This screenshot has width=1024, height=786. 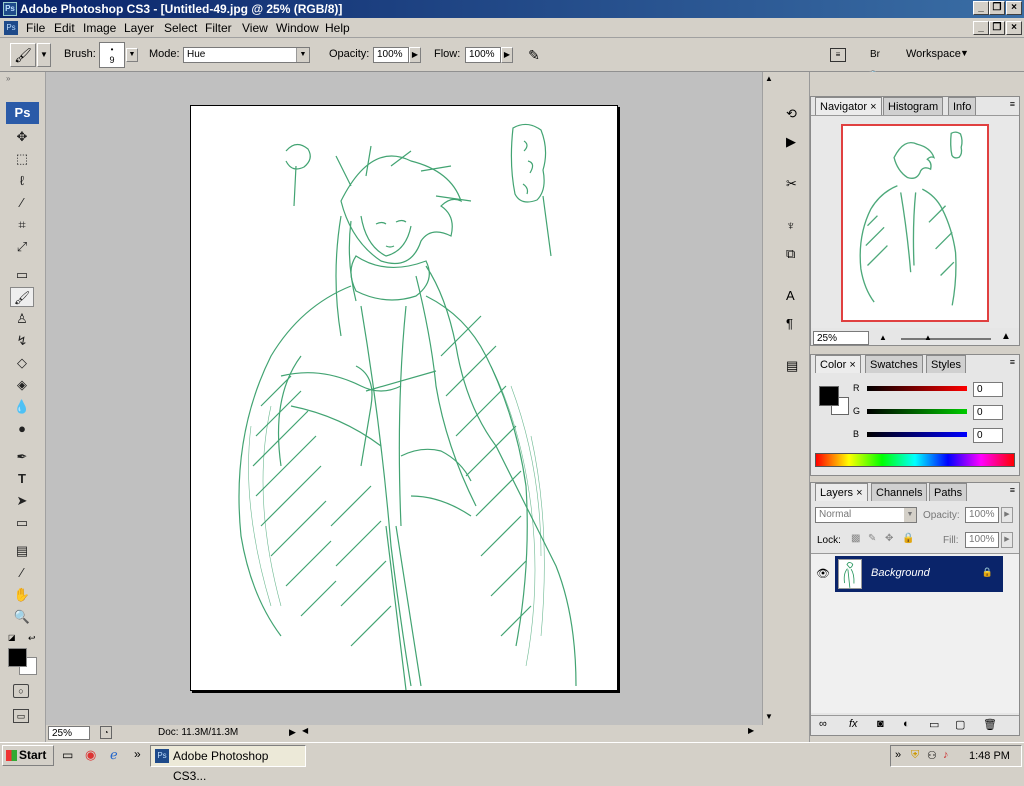 What do you see at coordinates (22, 247) in the screenshot?
I see `eyedropper-tool-icon: ⤢` at bounding box center [22, 247].